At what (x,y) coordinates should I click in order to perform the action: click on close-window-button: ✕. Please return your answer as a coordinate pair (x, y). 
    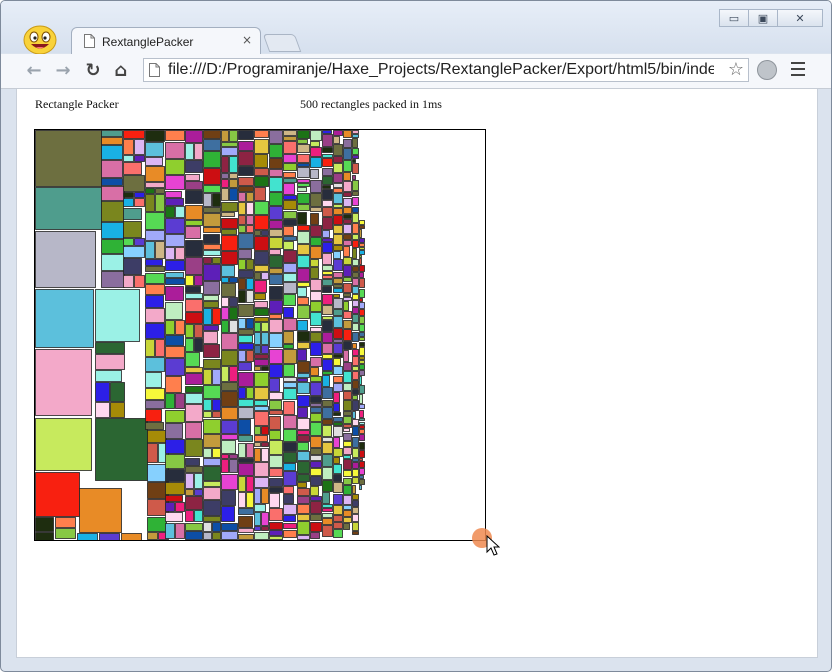
    Looking at the image, I should click on (800, 18).